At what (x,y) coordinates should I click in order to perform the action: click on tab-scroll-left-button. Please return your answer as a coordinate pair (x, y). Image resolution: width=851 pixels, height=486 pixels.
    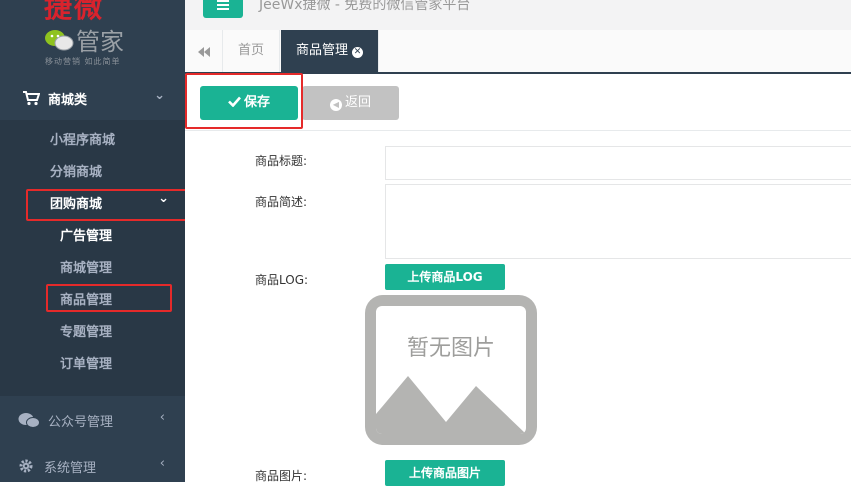
    Looking at the image, I should click on (204, 51).